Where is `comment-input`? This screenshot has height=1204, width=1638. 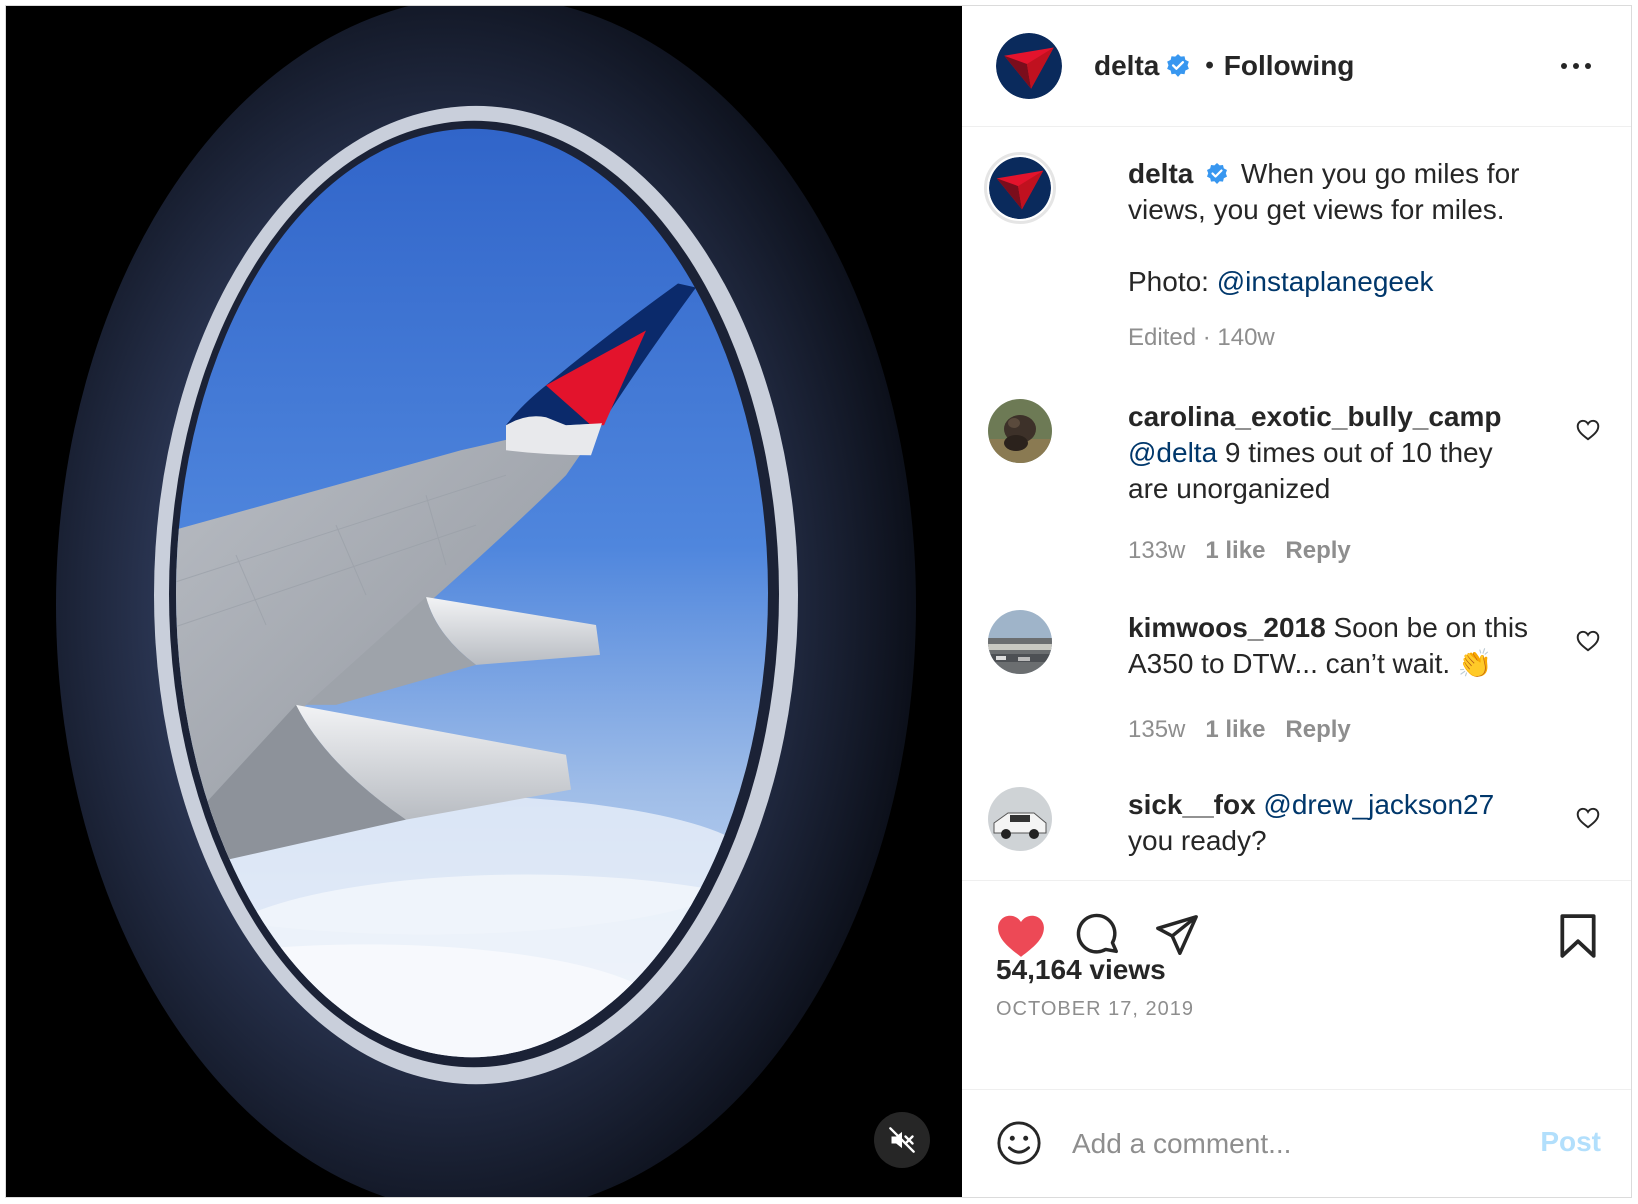 comment-input is located at coordinates (1282, 1144).